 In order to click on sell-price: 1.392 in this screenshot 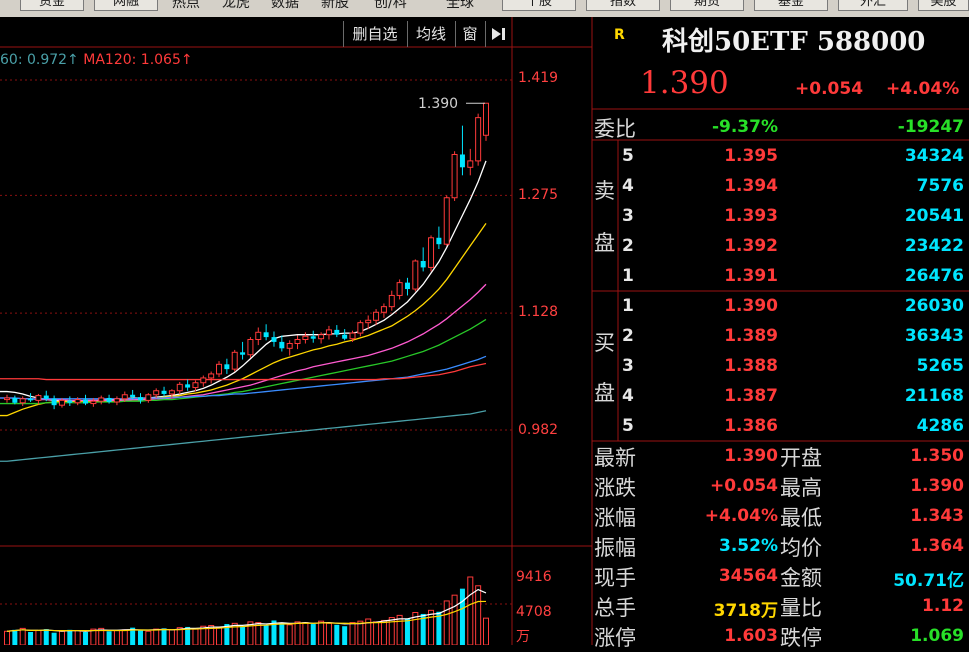, I will do `click(751, 246)`.